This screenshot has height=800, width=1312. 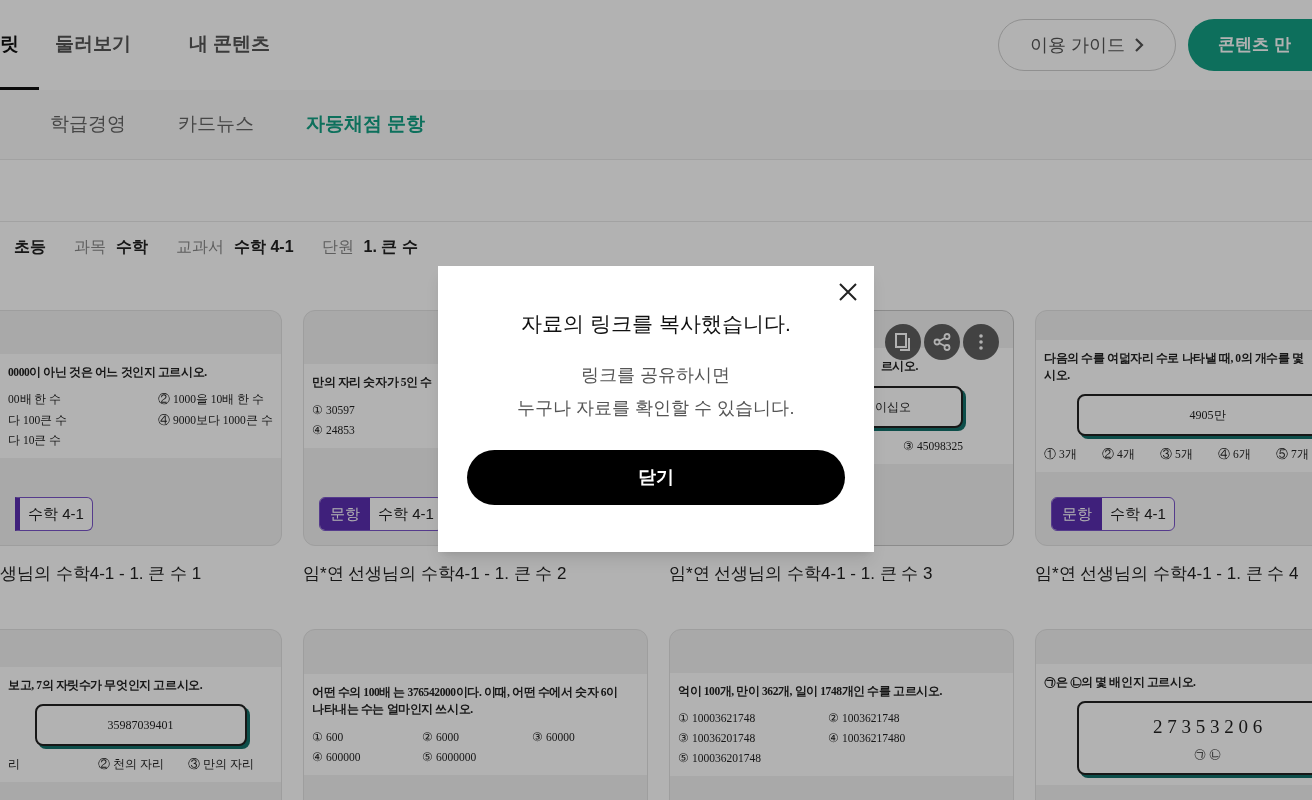 What do you see at coordinates (140, 726) in the screenshot?
I see `box-text: 35987039401` at bounding box center [140, 726].